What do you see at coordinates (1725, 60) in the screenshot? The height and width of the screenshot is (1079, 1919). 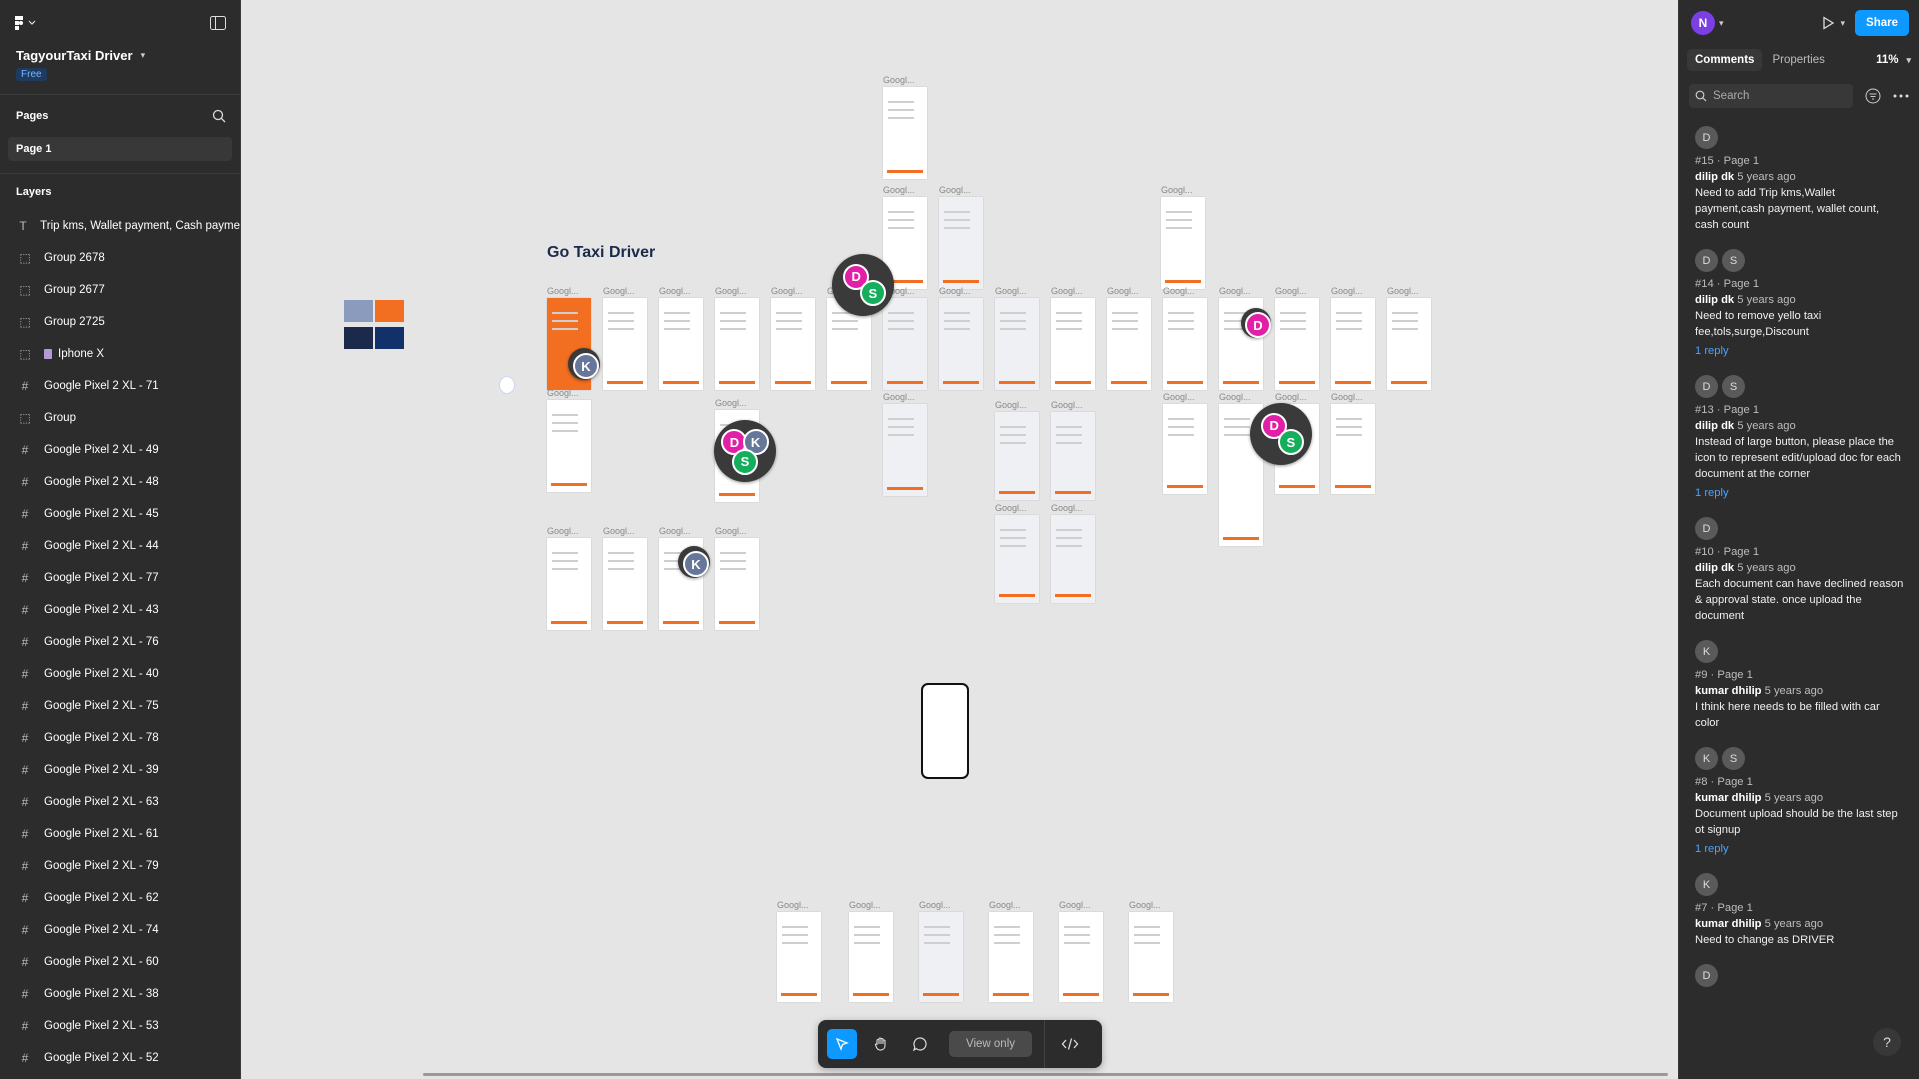 I see `tab-comments: Comments` at bounding box center [1725, 60].